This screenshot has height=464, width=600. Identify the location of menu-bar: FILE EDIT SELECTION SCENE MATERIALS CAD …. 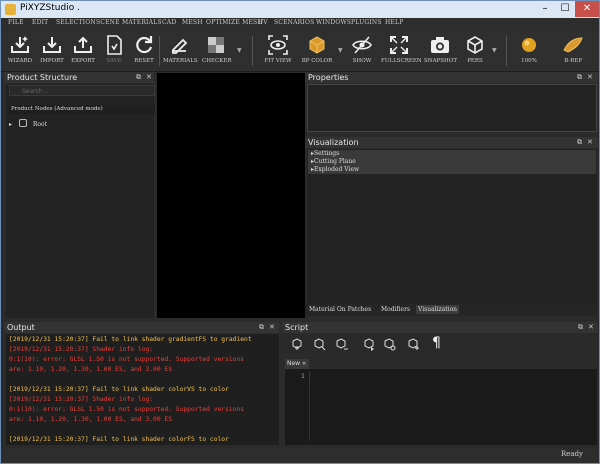
(300, 24).